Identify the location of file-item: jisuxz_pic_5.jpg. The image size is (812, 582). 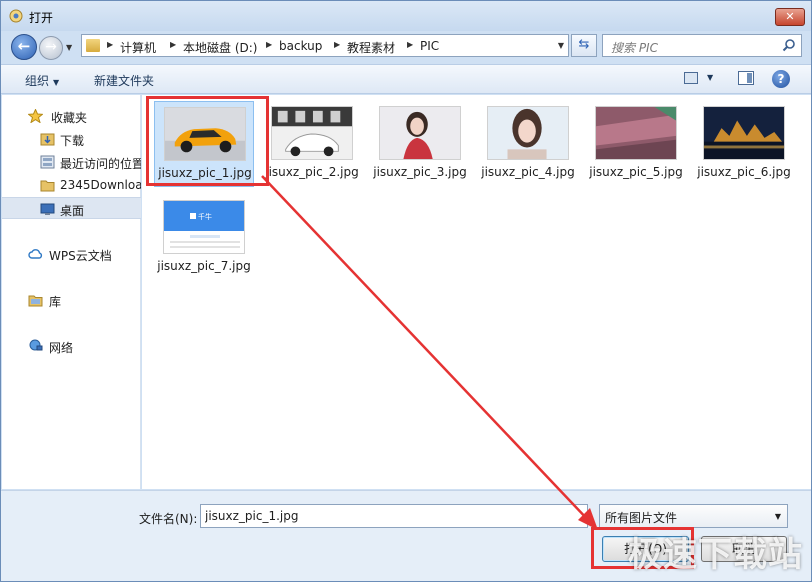
(636, 144).